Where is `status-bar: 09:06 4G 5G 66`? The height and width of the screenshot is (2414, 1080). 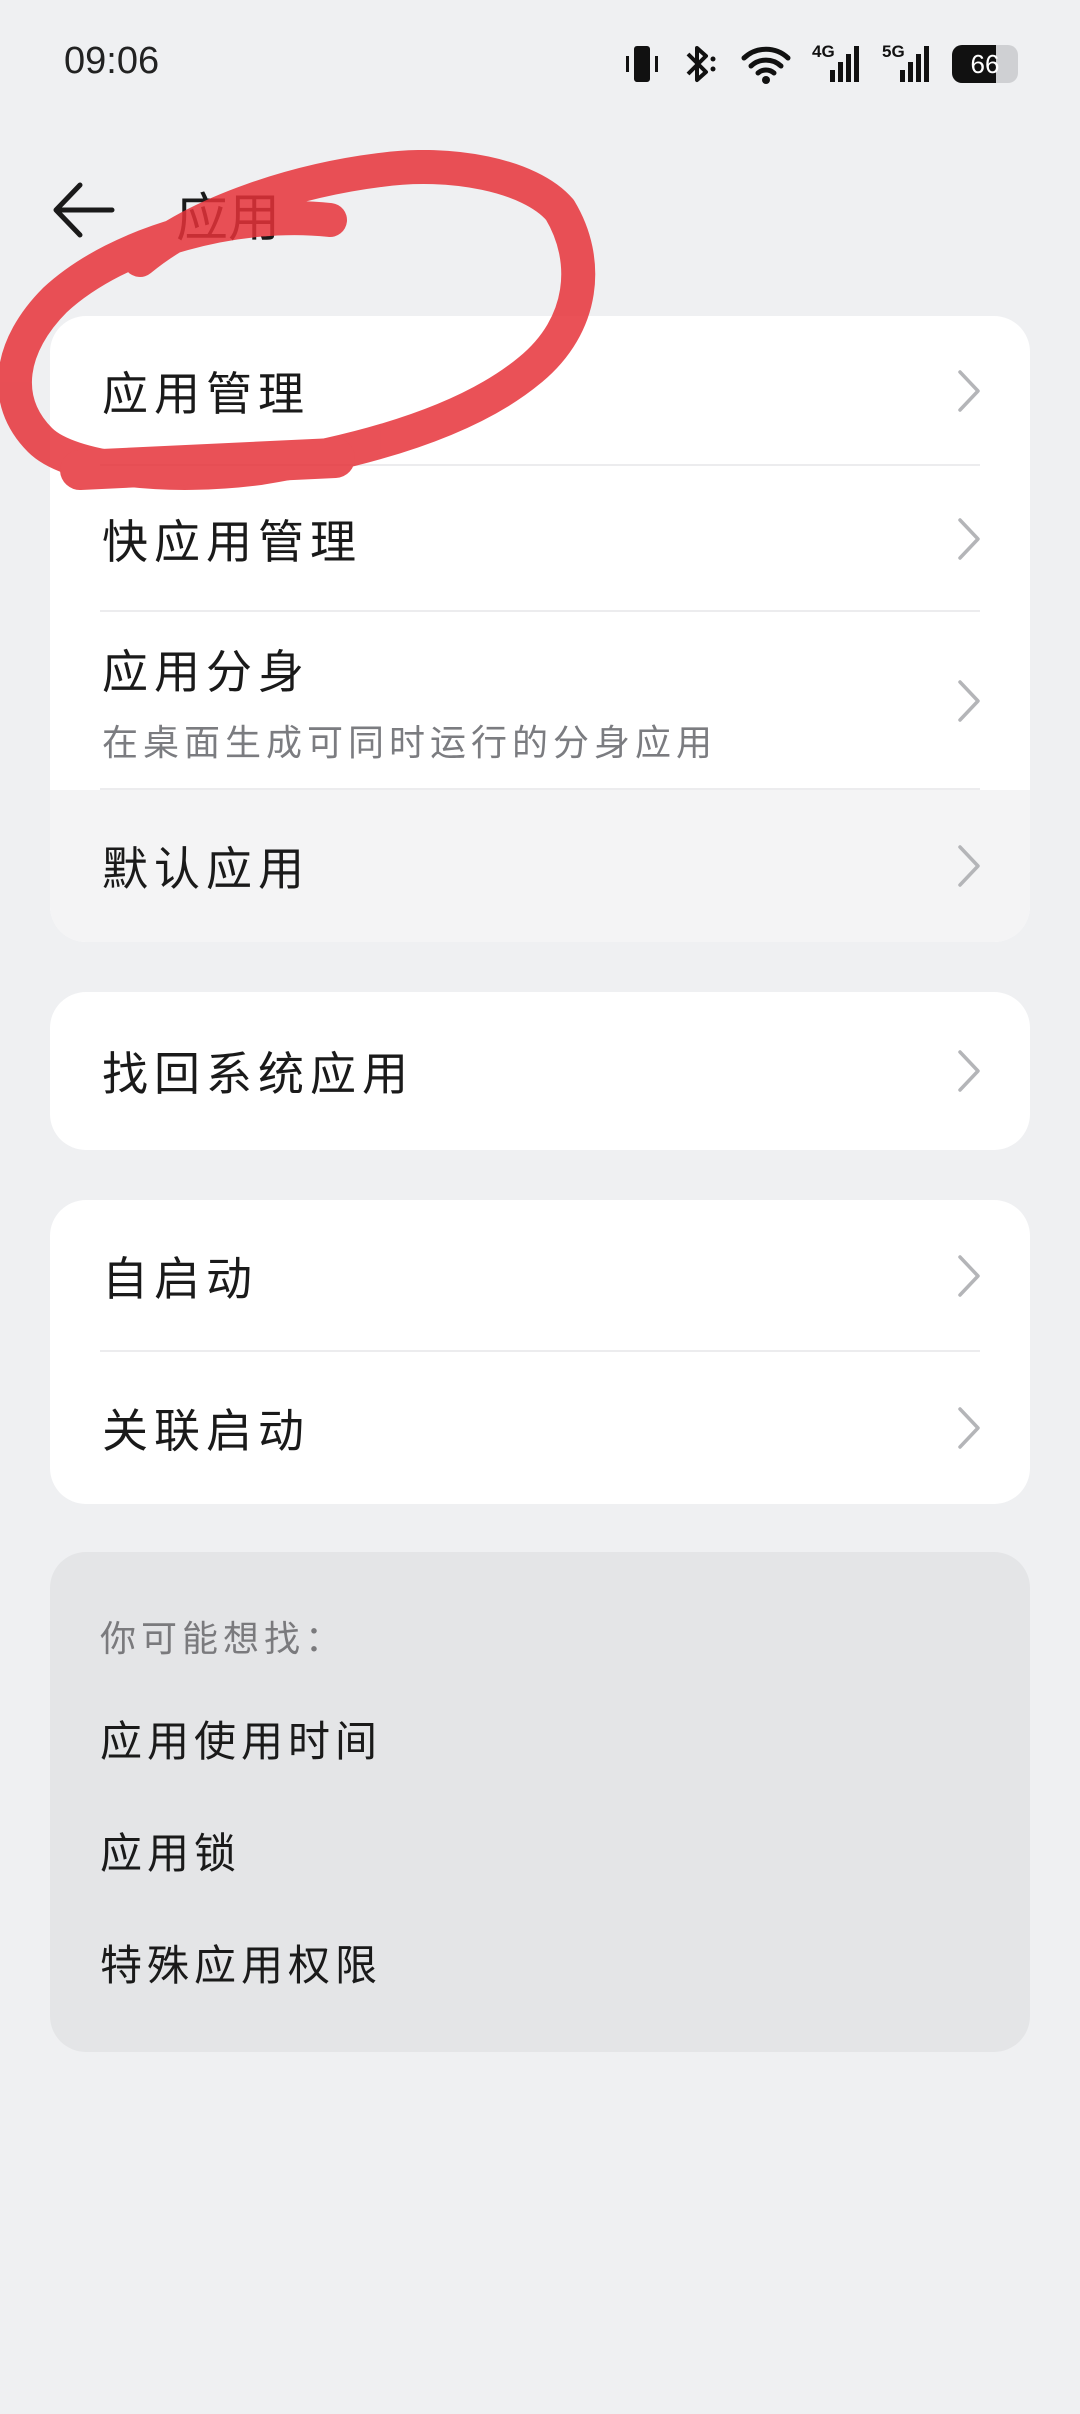 status-bar: 09:06 4G 5G 66 is located at coordinates (540, 65).